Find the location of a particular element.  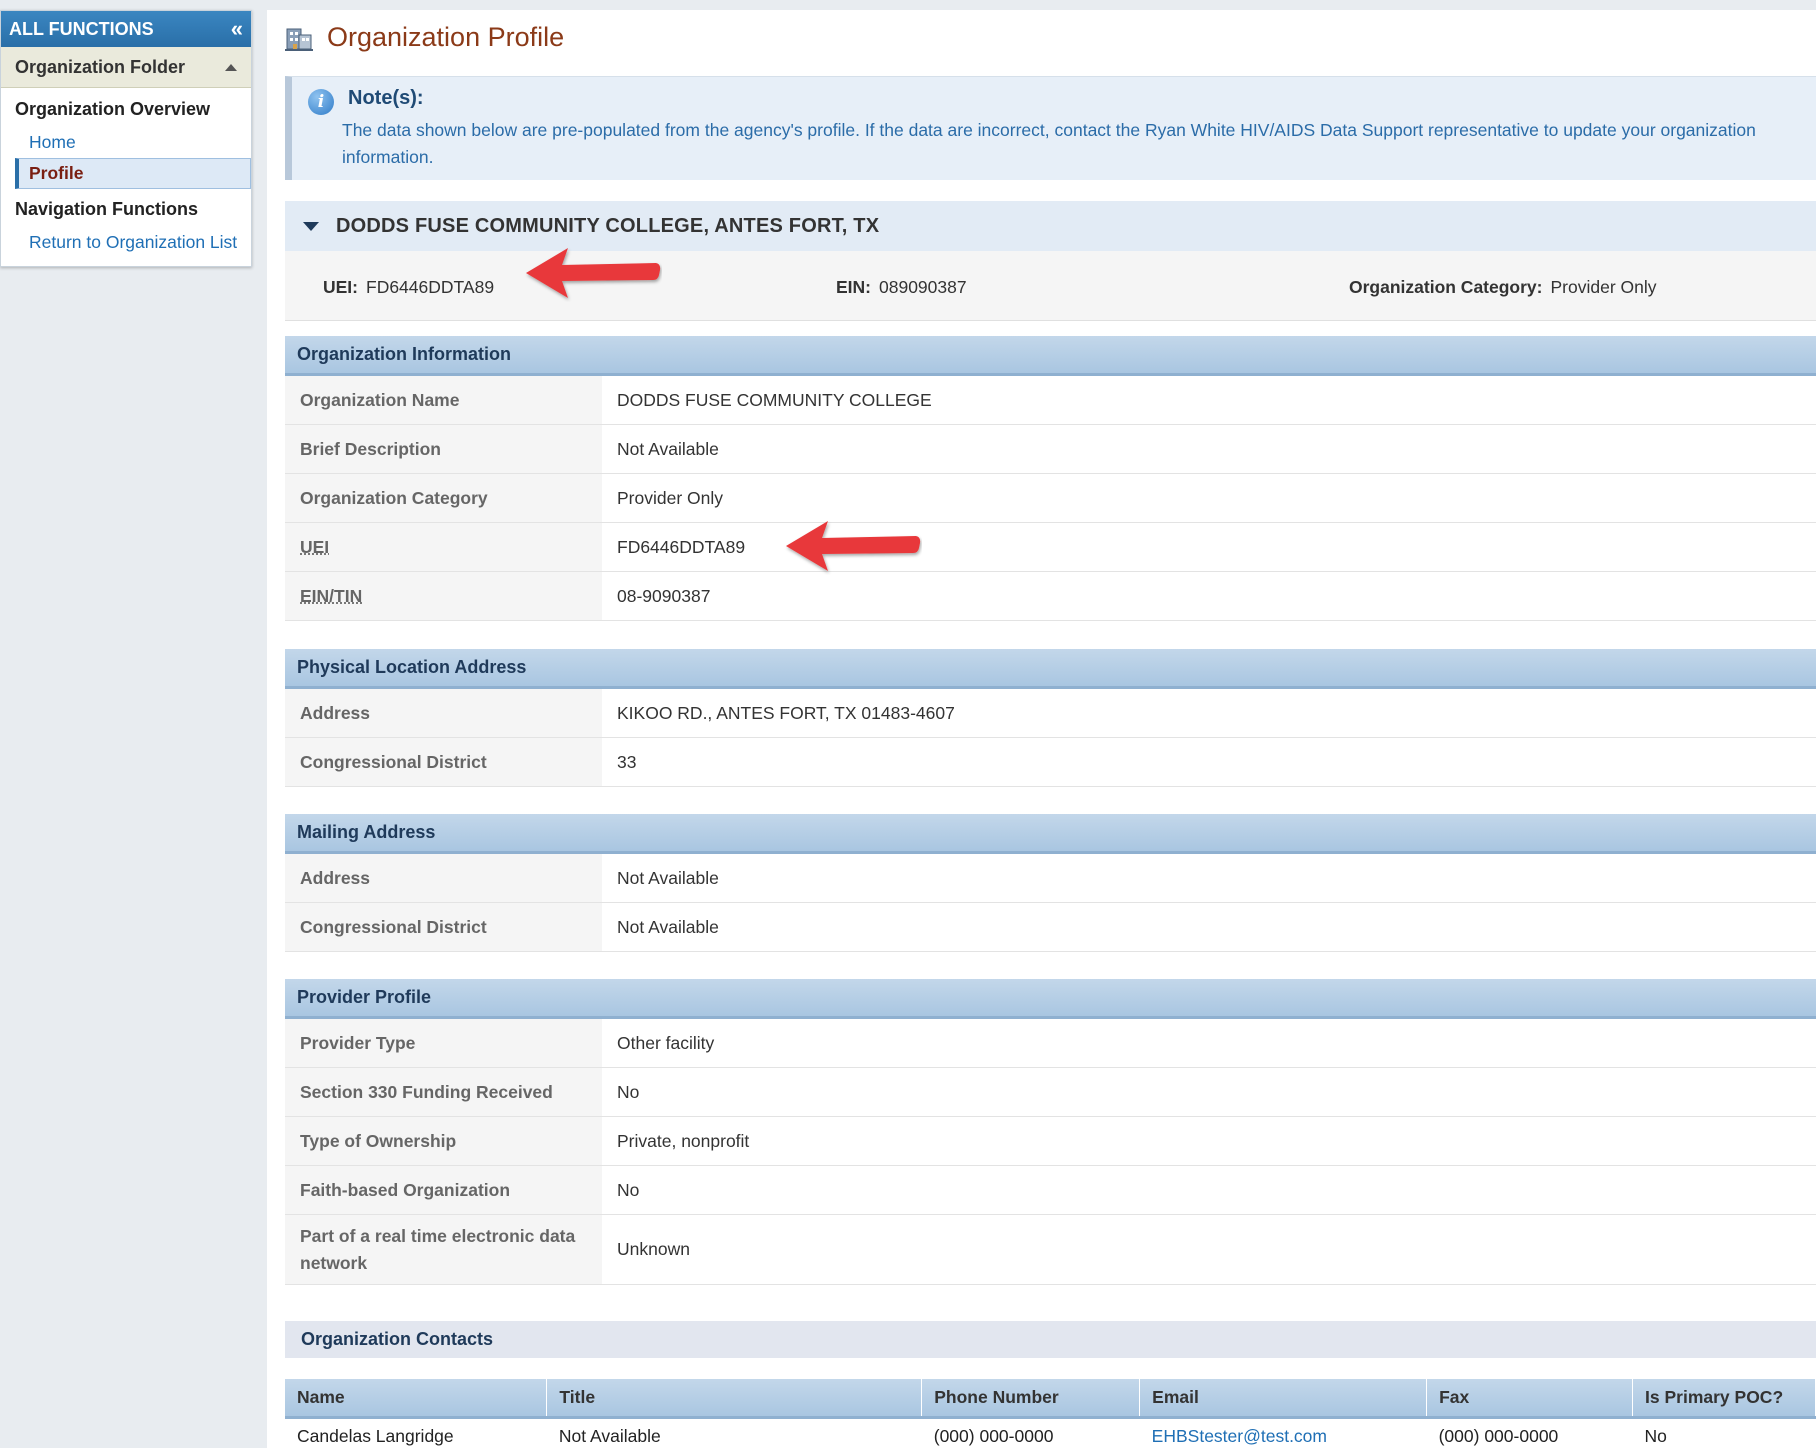

row-label: Organization Name is located at coordinates (443, 400).